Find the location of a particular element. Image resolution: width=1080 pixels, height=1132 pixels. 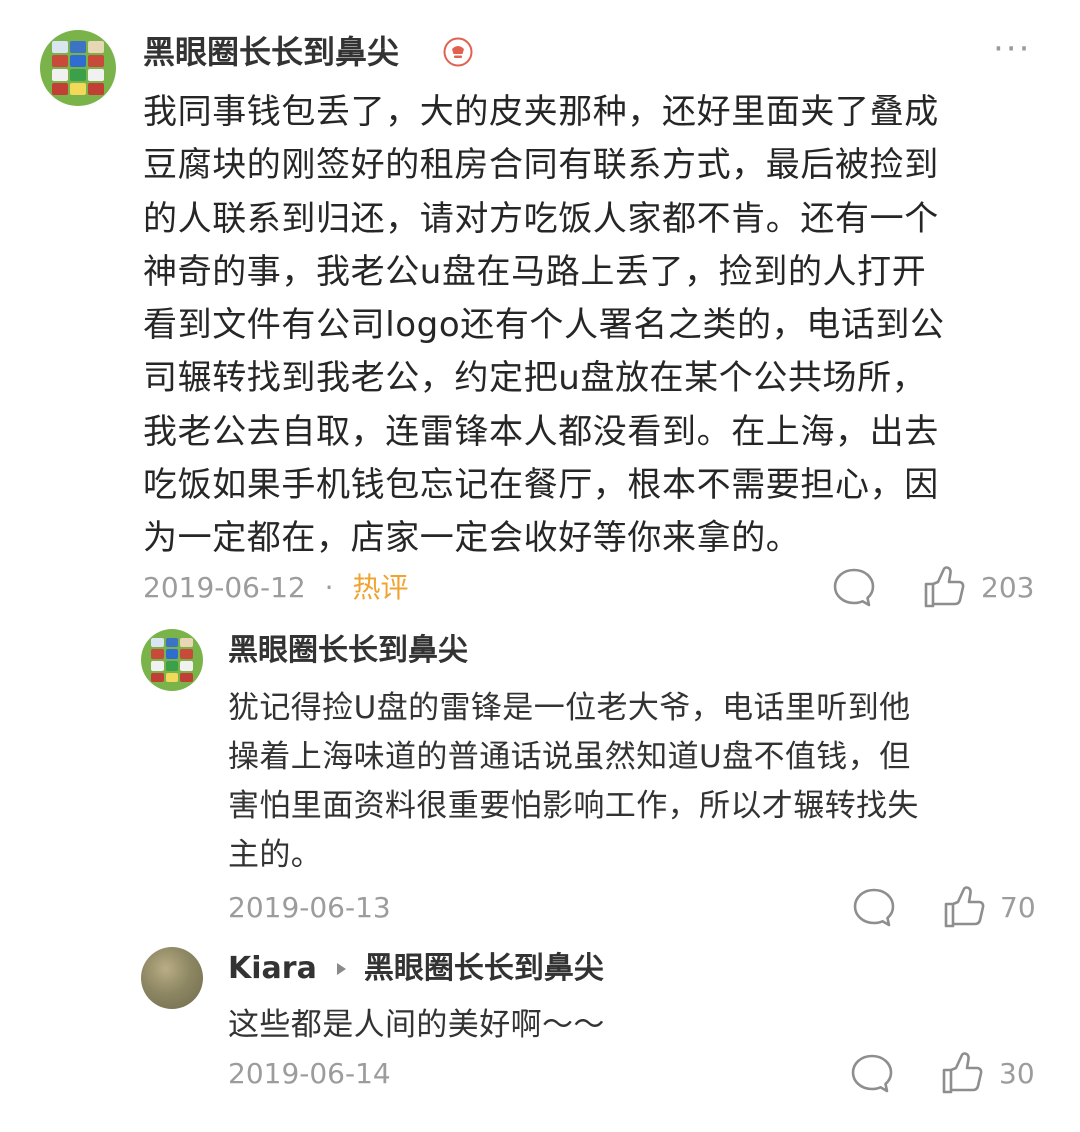

reply-header: Kiara 黑眼圈长长到鼻尖 is located at coordinates (416, 969).